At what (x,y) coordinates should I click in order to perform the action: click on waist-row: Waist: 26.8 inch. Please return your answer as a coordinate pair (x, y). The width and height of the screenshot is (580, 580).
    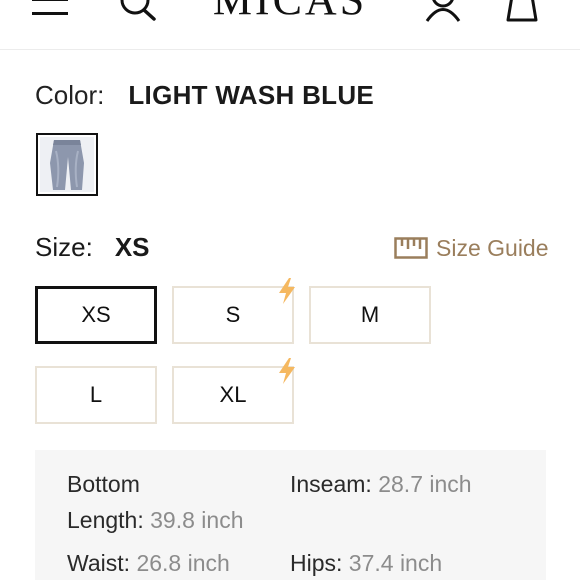
    Looking at the image, I should click on (148, 563).